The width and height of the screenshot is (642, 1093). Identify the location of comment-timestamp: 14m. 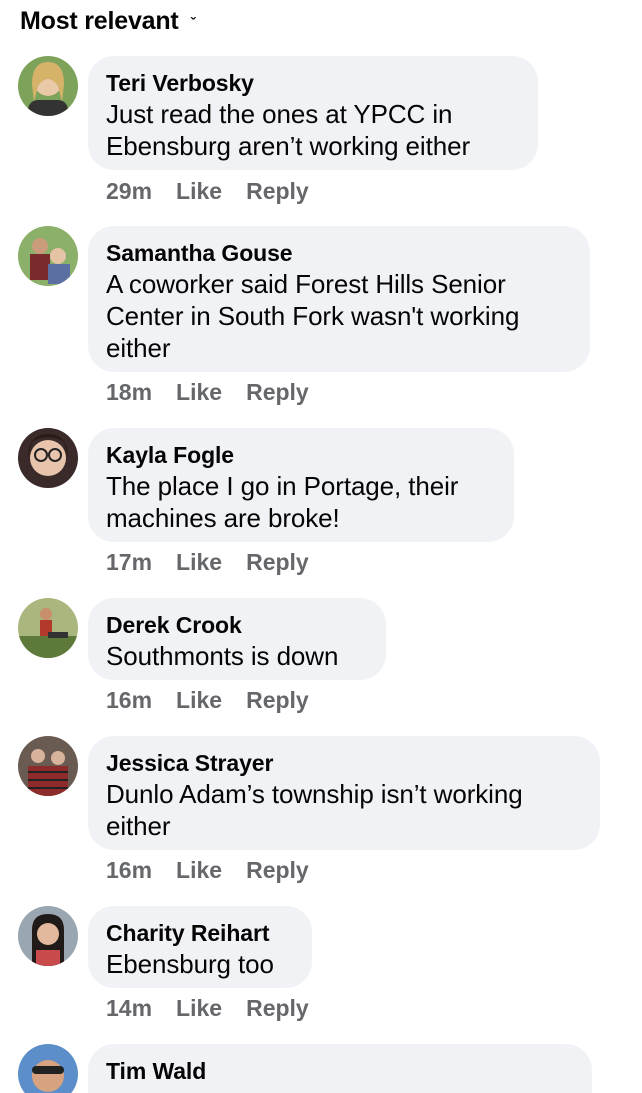
(129, 1008).